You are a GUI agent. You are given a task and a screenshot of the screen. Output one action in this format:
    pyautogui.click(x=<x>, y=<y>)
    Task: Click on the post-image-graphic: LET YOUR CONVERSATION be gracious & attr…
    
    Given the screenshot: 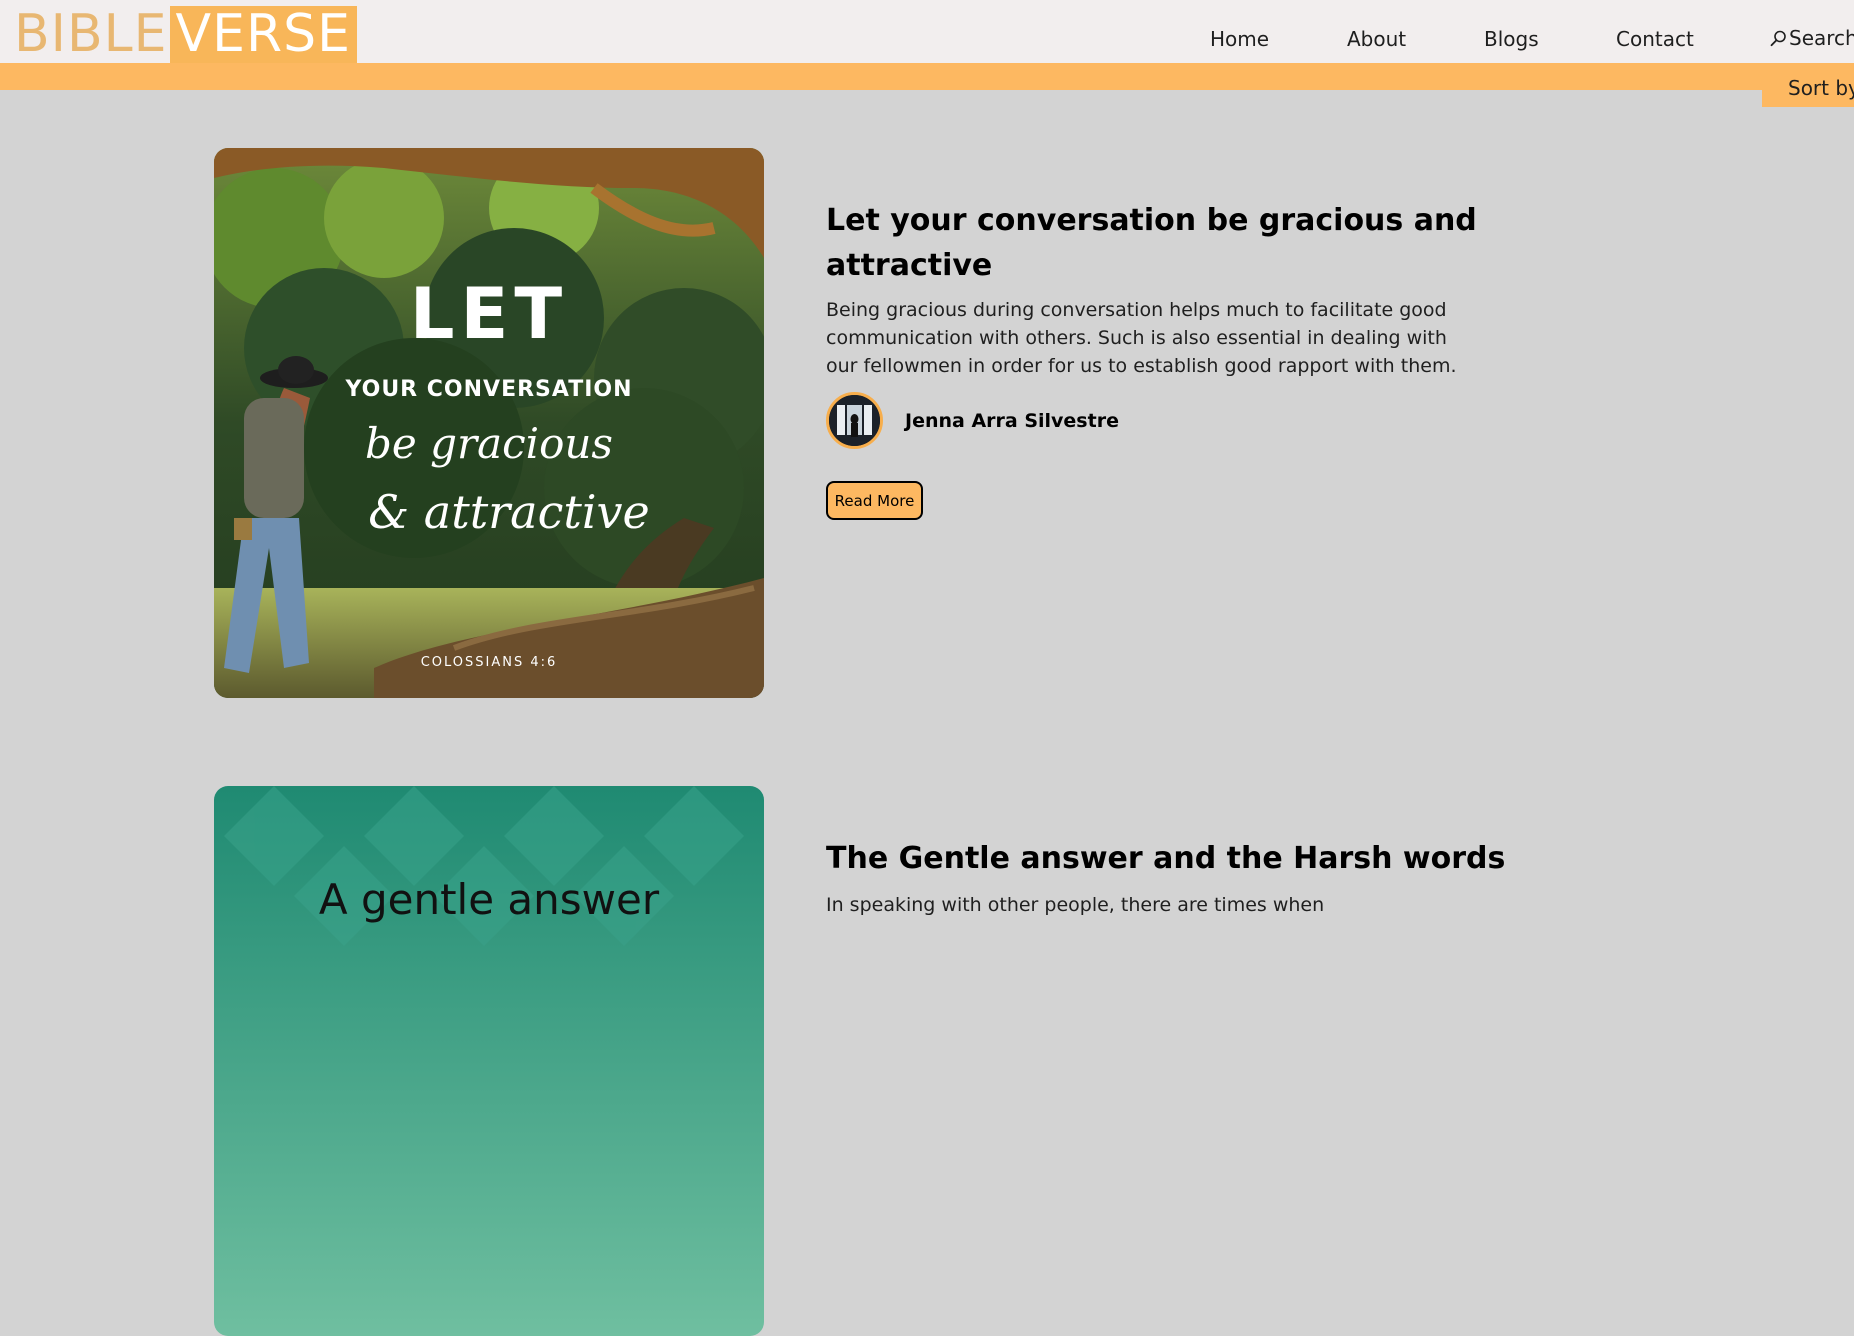 What is the action you would take?
    pyautogui.click(x=489, y=423)
    